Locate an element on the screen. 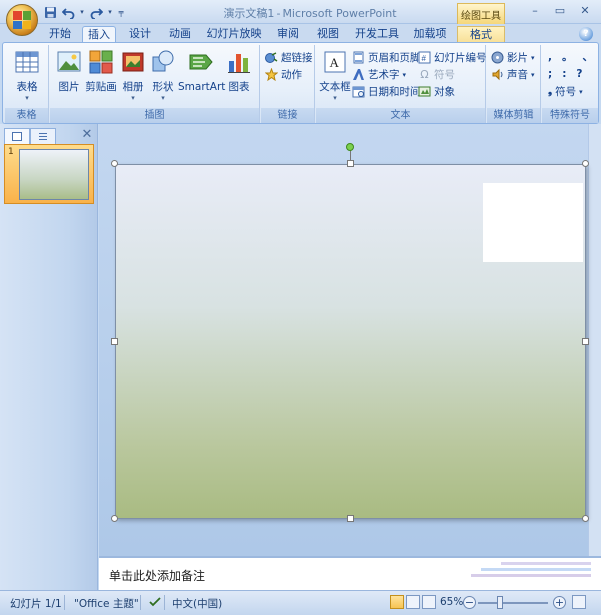  fit-to-window-button is located at coordinates (579, 602).